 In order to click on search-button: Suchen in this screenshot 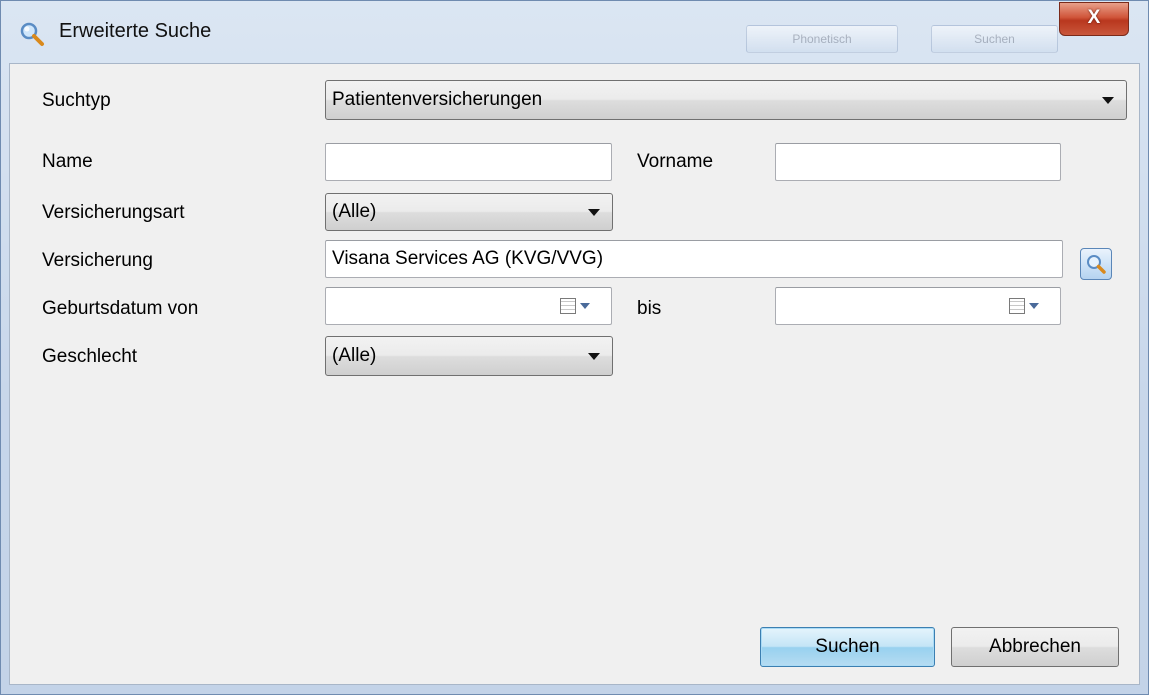, I will do `click(847, 647)`.